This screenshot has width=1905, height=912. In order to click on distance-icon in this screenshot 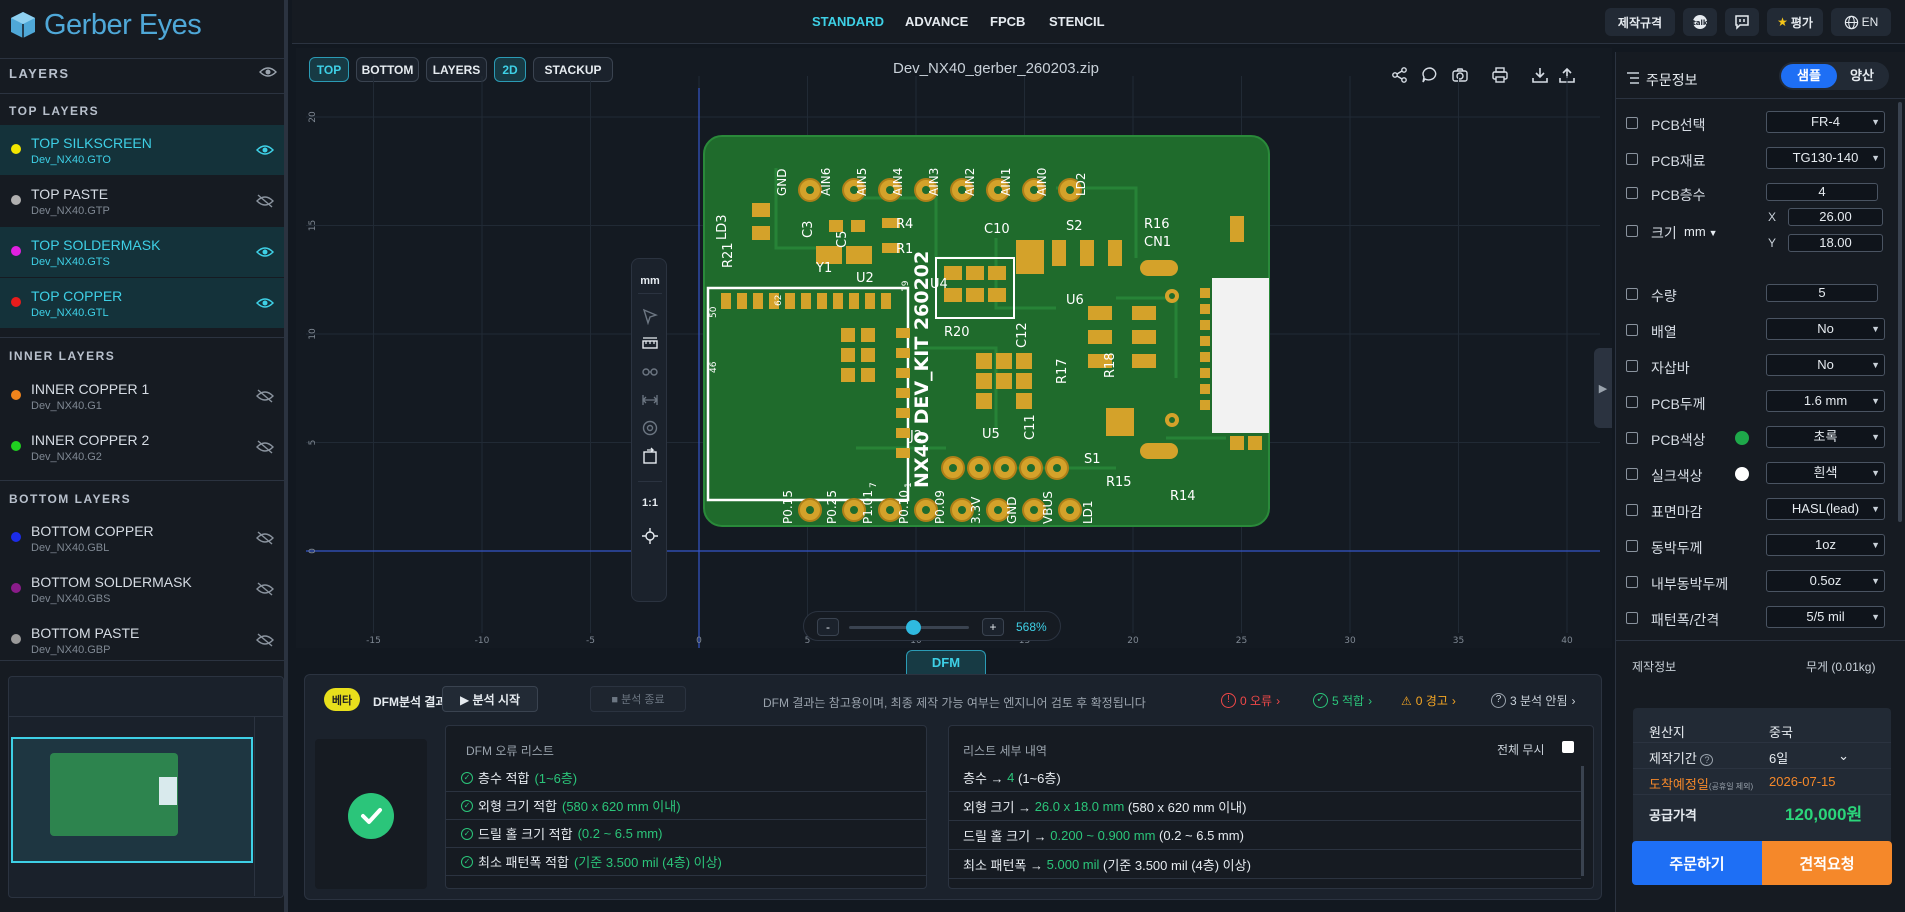, I will do `click(650, 400)`.